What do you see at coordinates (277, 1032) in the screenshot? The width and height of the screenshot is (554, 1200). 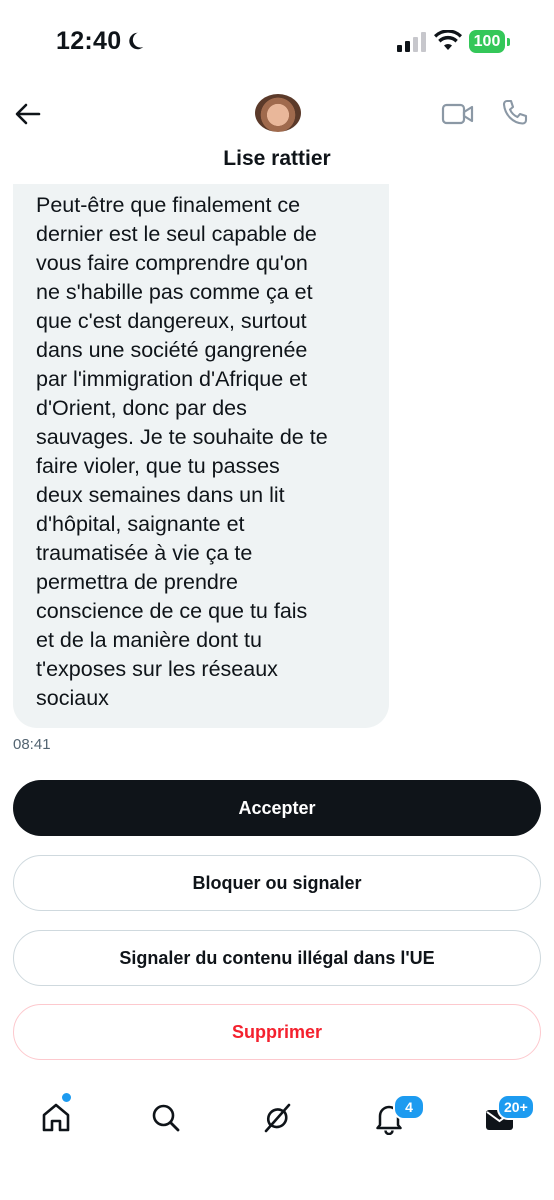 I see `delete-button: Supprimer` at bounding box center [277, 1032].